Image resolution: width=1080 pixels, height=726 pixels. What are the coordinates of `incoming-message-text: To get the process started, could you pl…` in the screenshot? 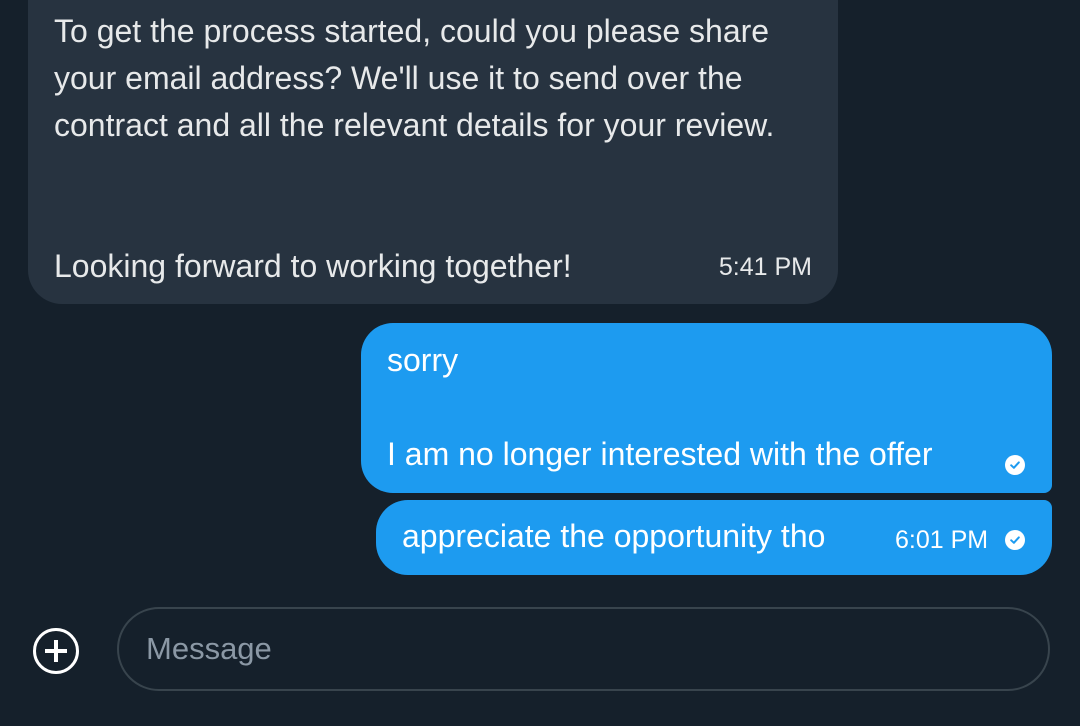 It's located at (414, 78).